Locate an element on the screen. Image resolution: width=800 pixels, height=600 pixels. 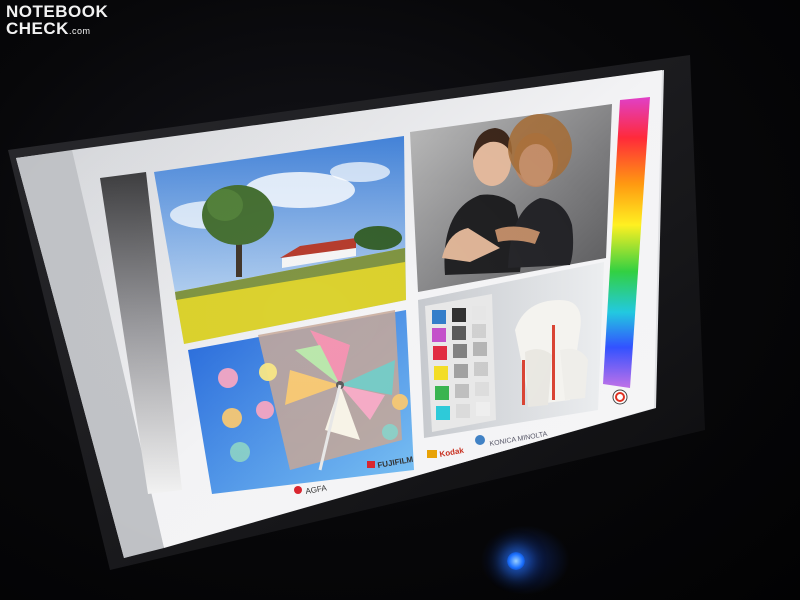
power-button-icon is located at coordinates (516, 561).